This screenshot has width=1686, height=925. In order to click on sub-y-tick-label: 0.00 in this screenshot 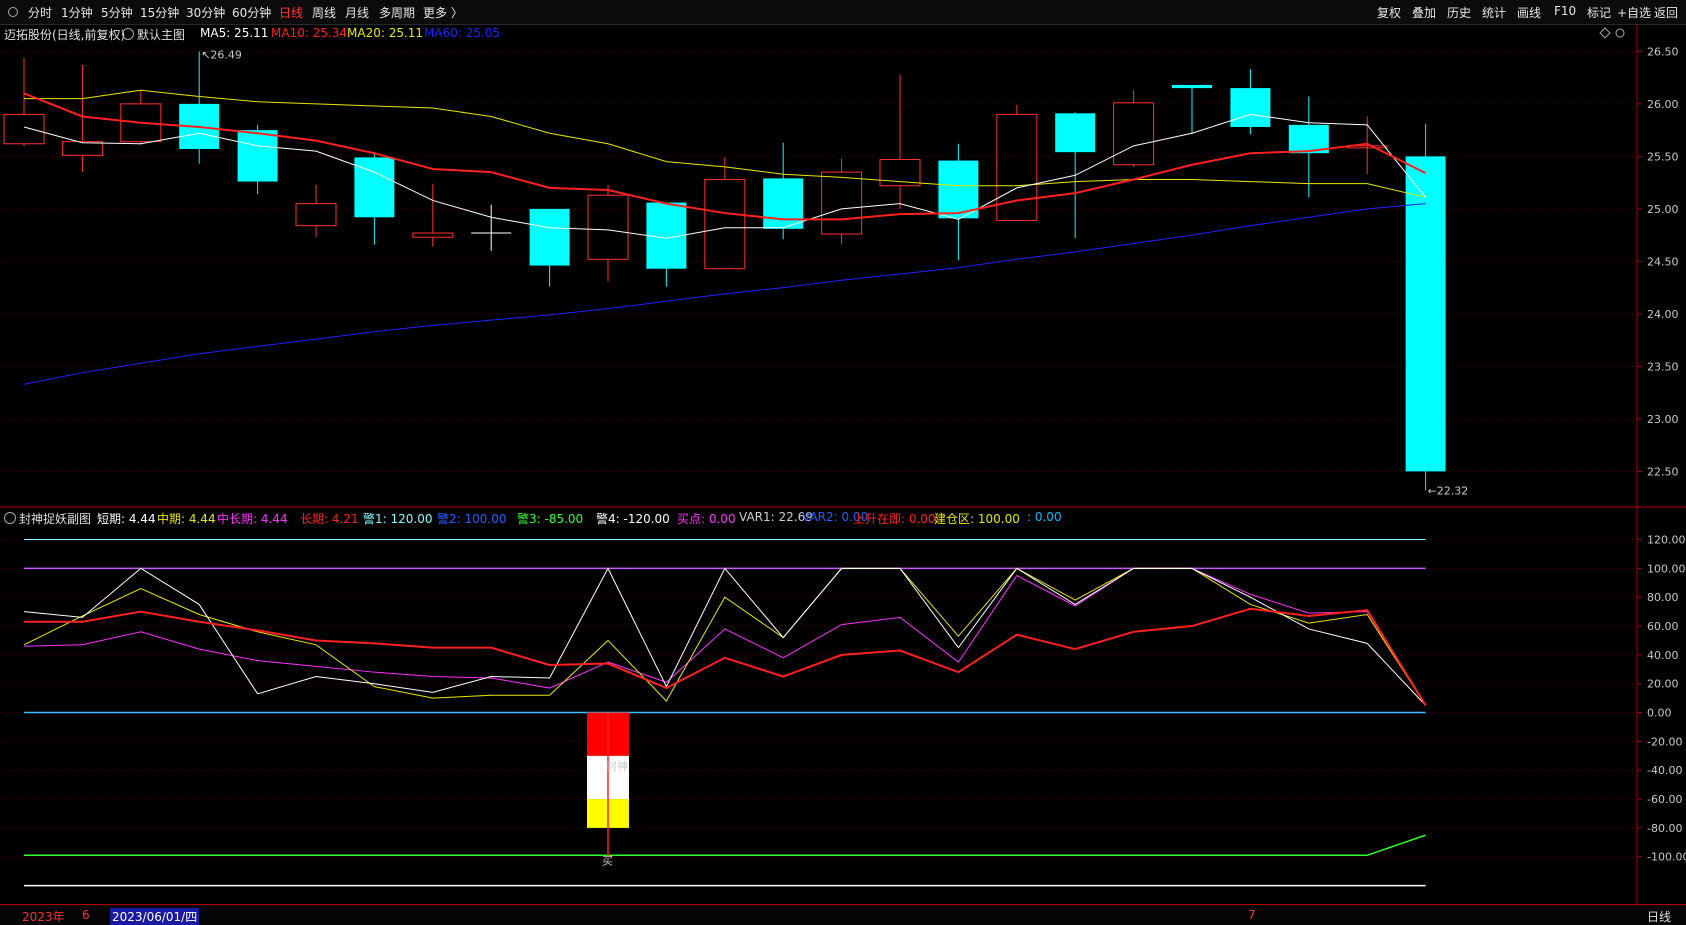, I will do `click(1659, 713)`.